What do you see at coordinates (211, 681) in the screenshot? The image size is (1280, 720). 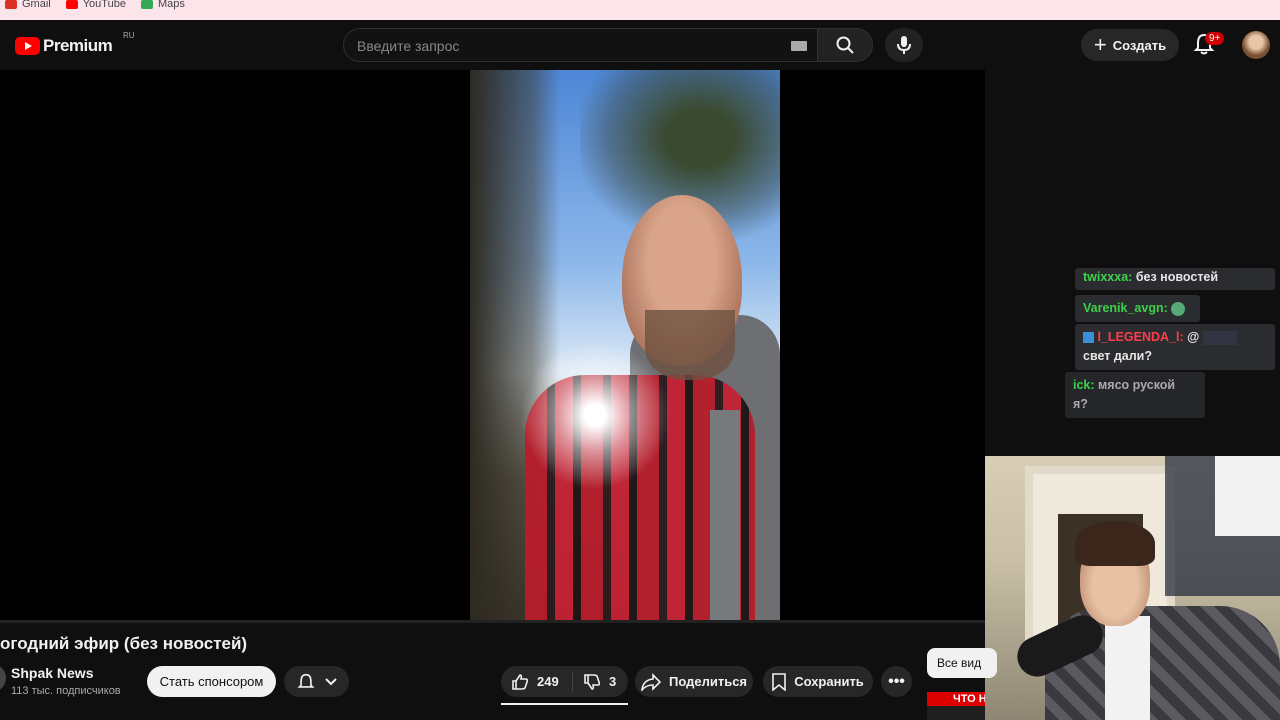 I see `sponsor-button: Стать спонсором` at bounding box center [211, 681].